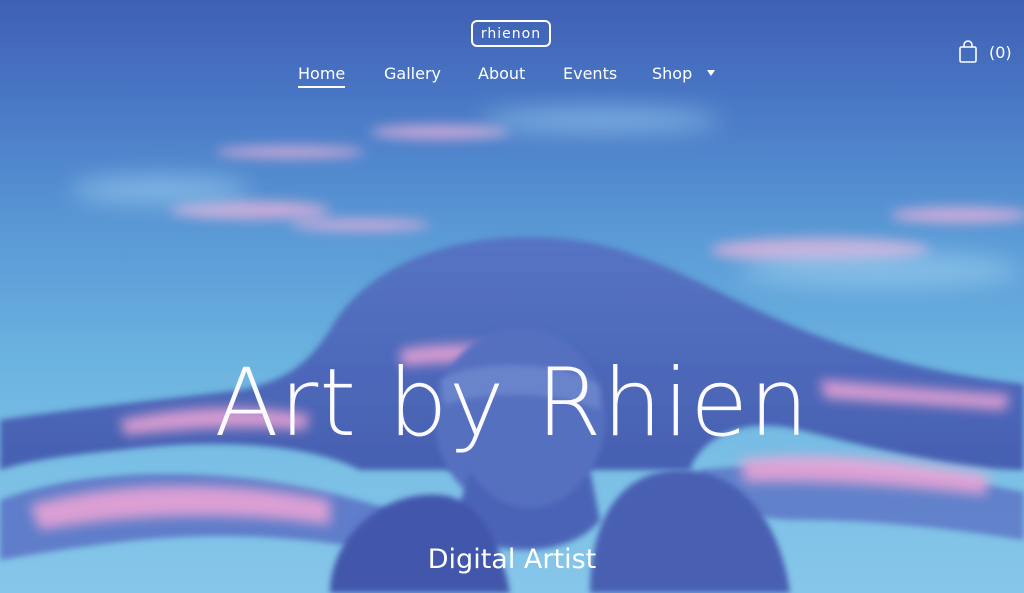  What do you see at coordinates (501, 74) in the screenshot?
I see `nav-about: About` at bounding box center [501, 74].